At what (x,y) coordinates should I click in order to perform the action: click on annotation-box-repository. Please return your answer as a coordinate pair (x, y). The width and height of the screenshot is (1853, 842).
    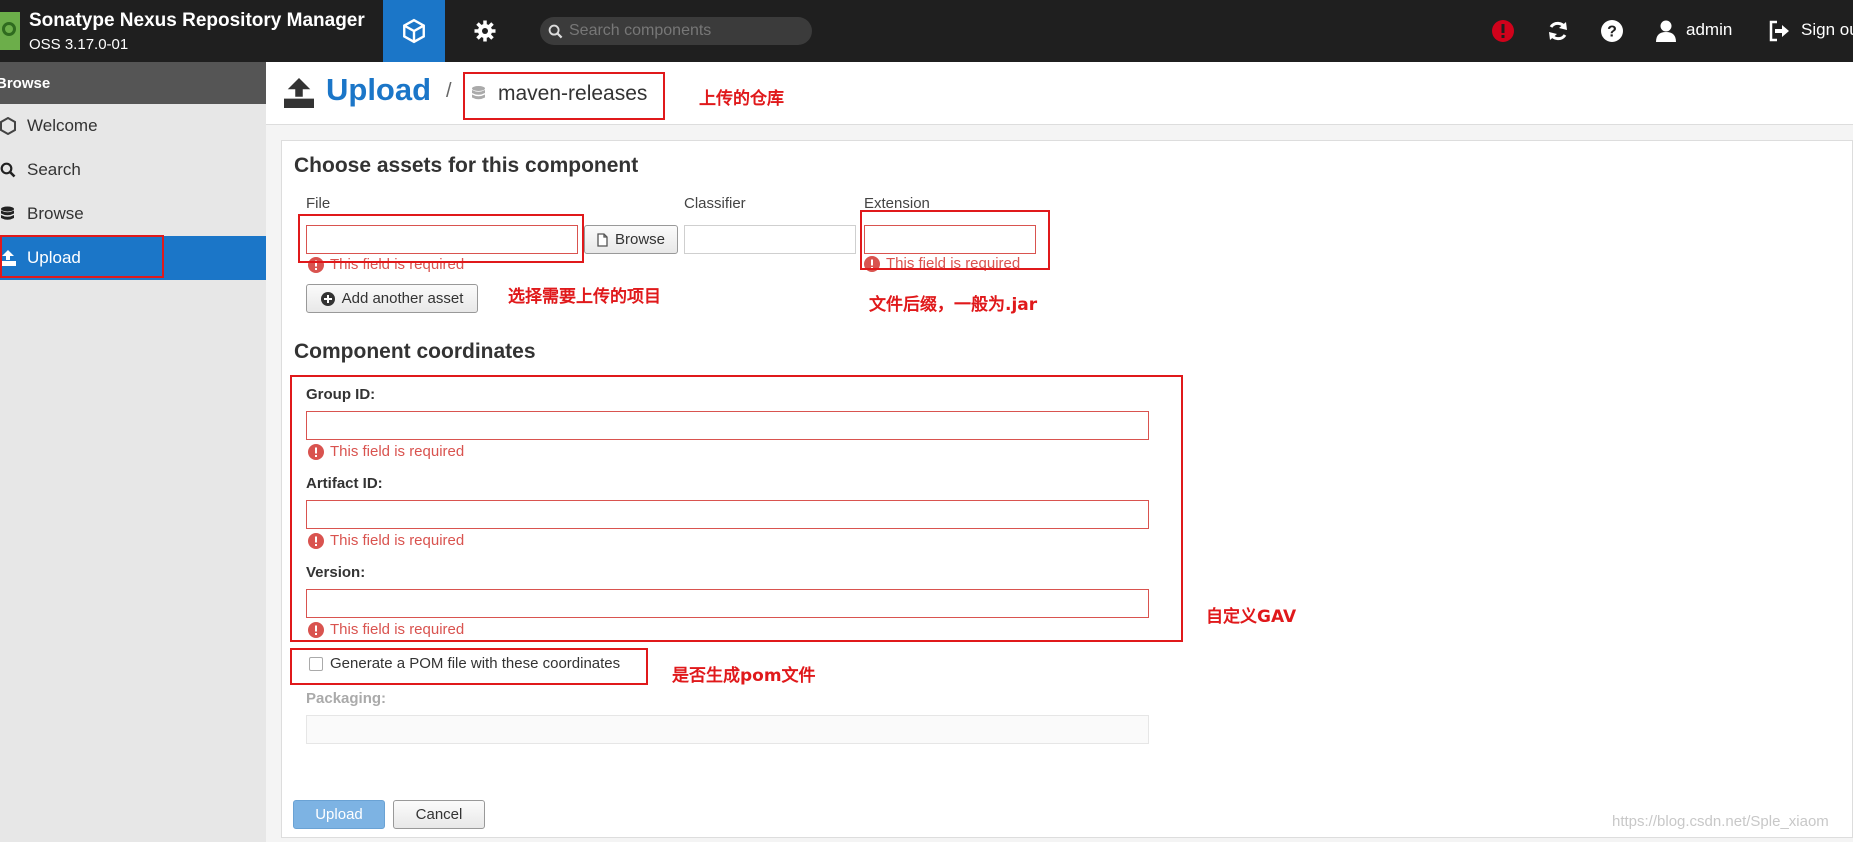
    Looking at the image, I should click on (564, 96).